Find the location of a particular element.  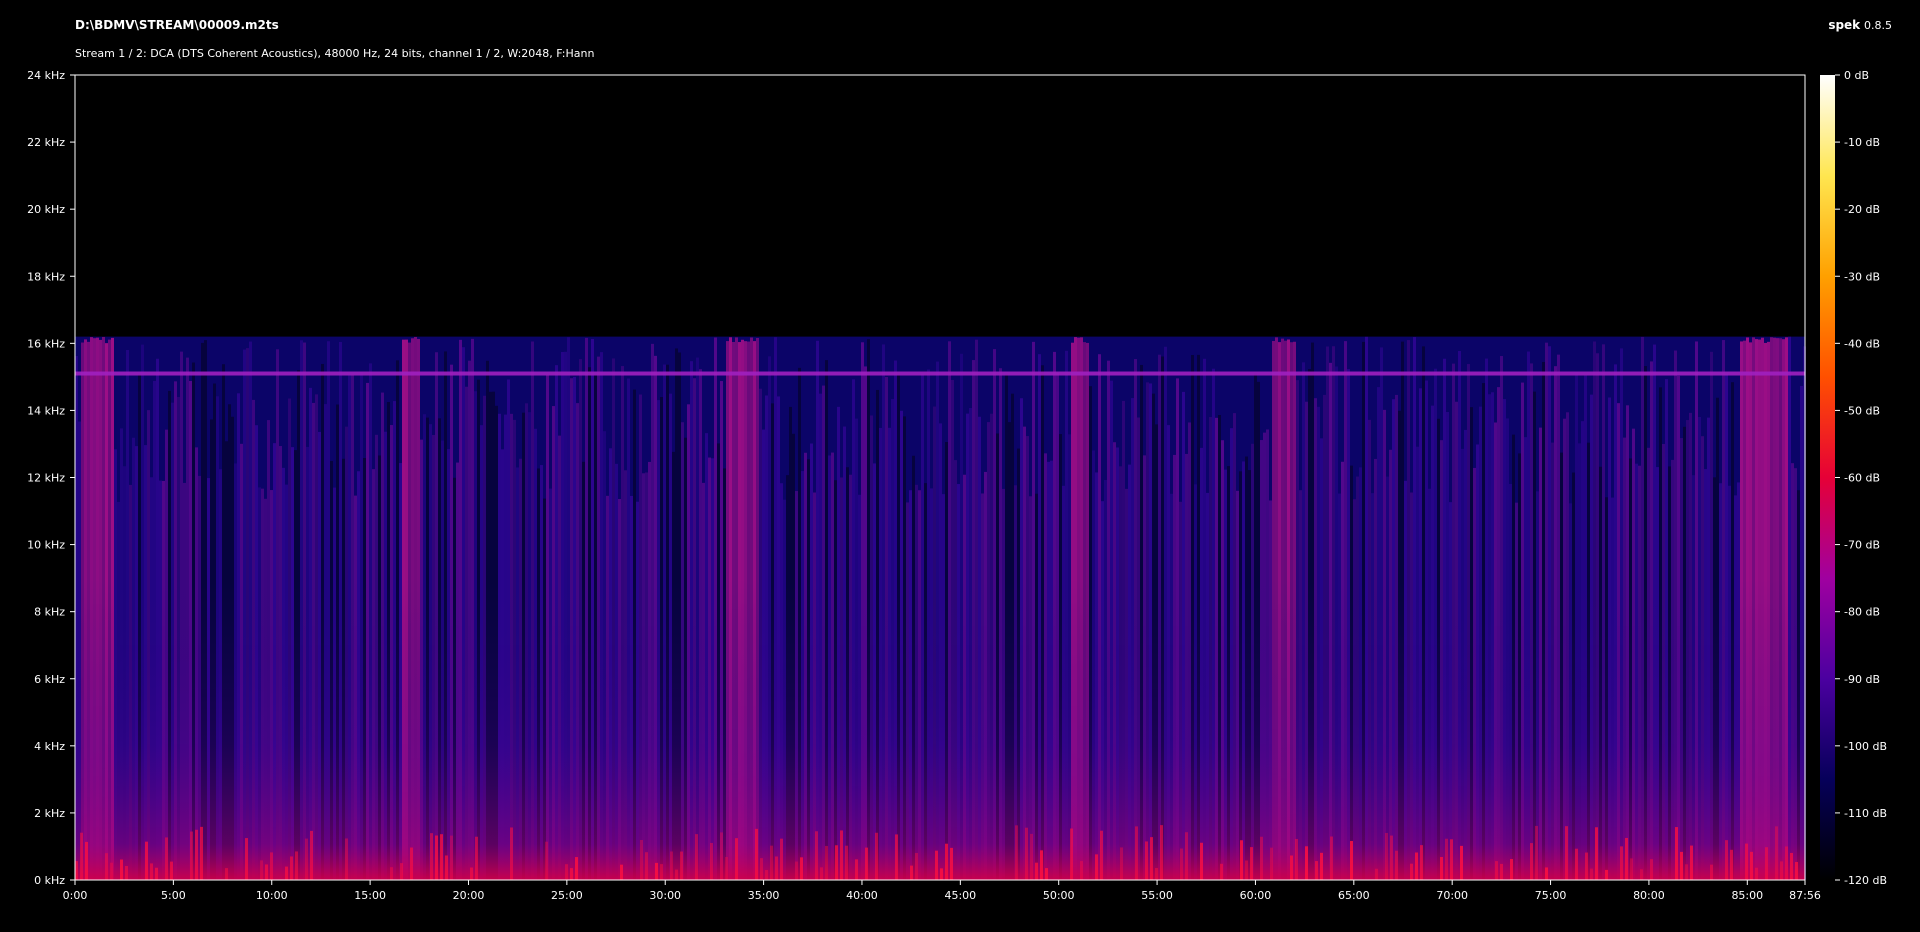

x-tick-label: 75:00 is located at coordinates (1551, 895).